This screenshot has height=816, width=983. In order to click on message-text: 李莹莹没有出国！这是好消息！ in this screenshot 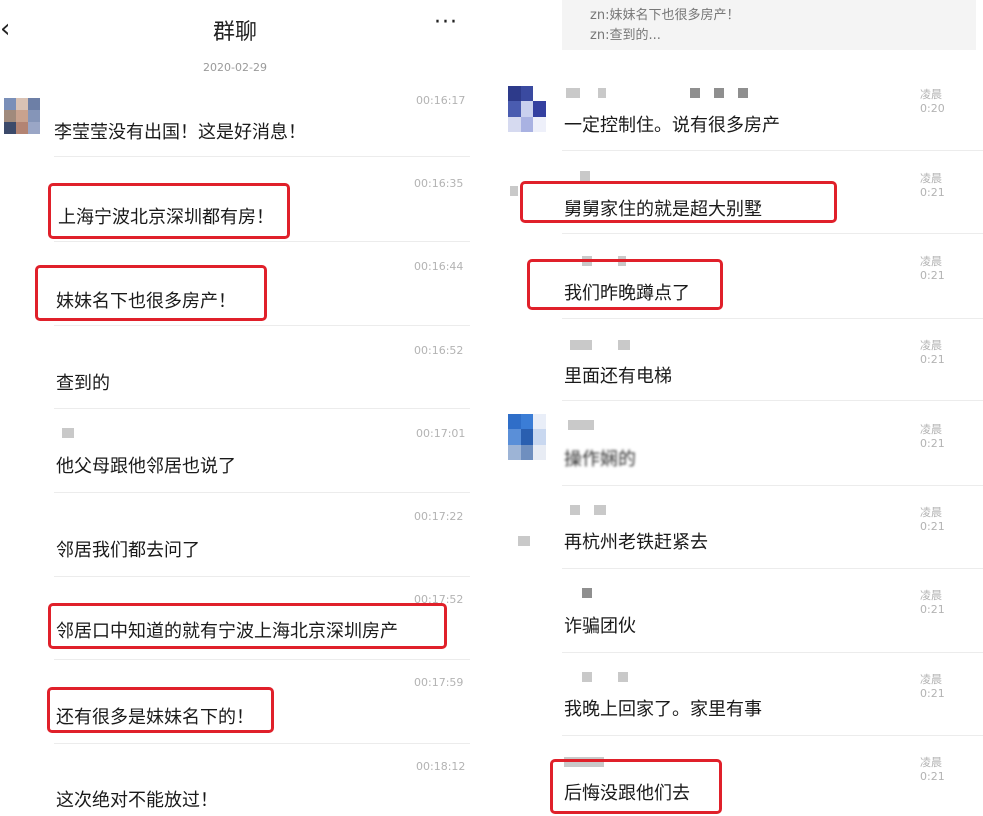, I will do `click(180, 132)`.